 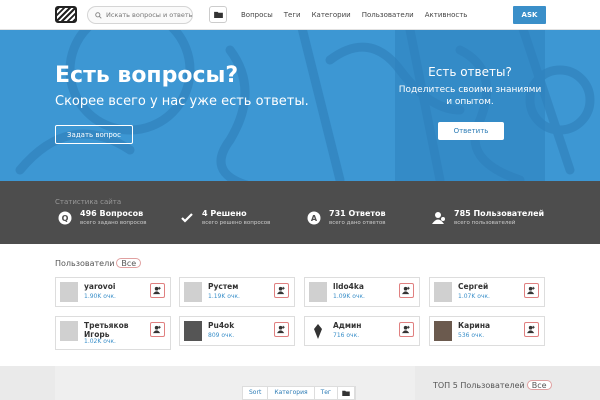 I want to click on user-name: Третьяков Игорь, so click(x=115, y=330).